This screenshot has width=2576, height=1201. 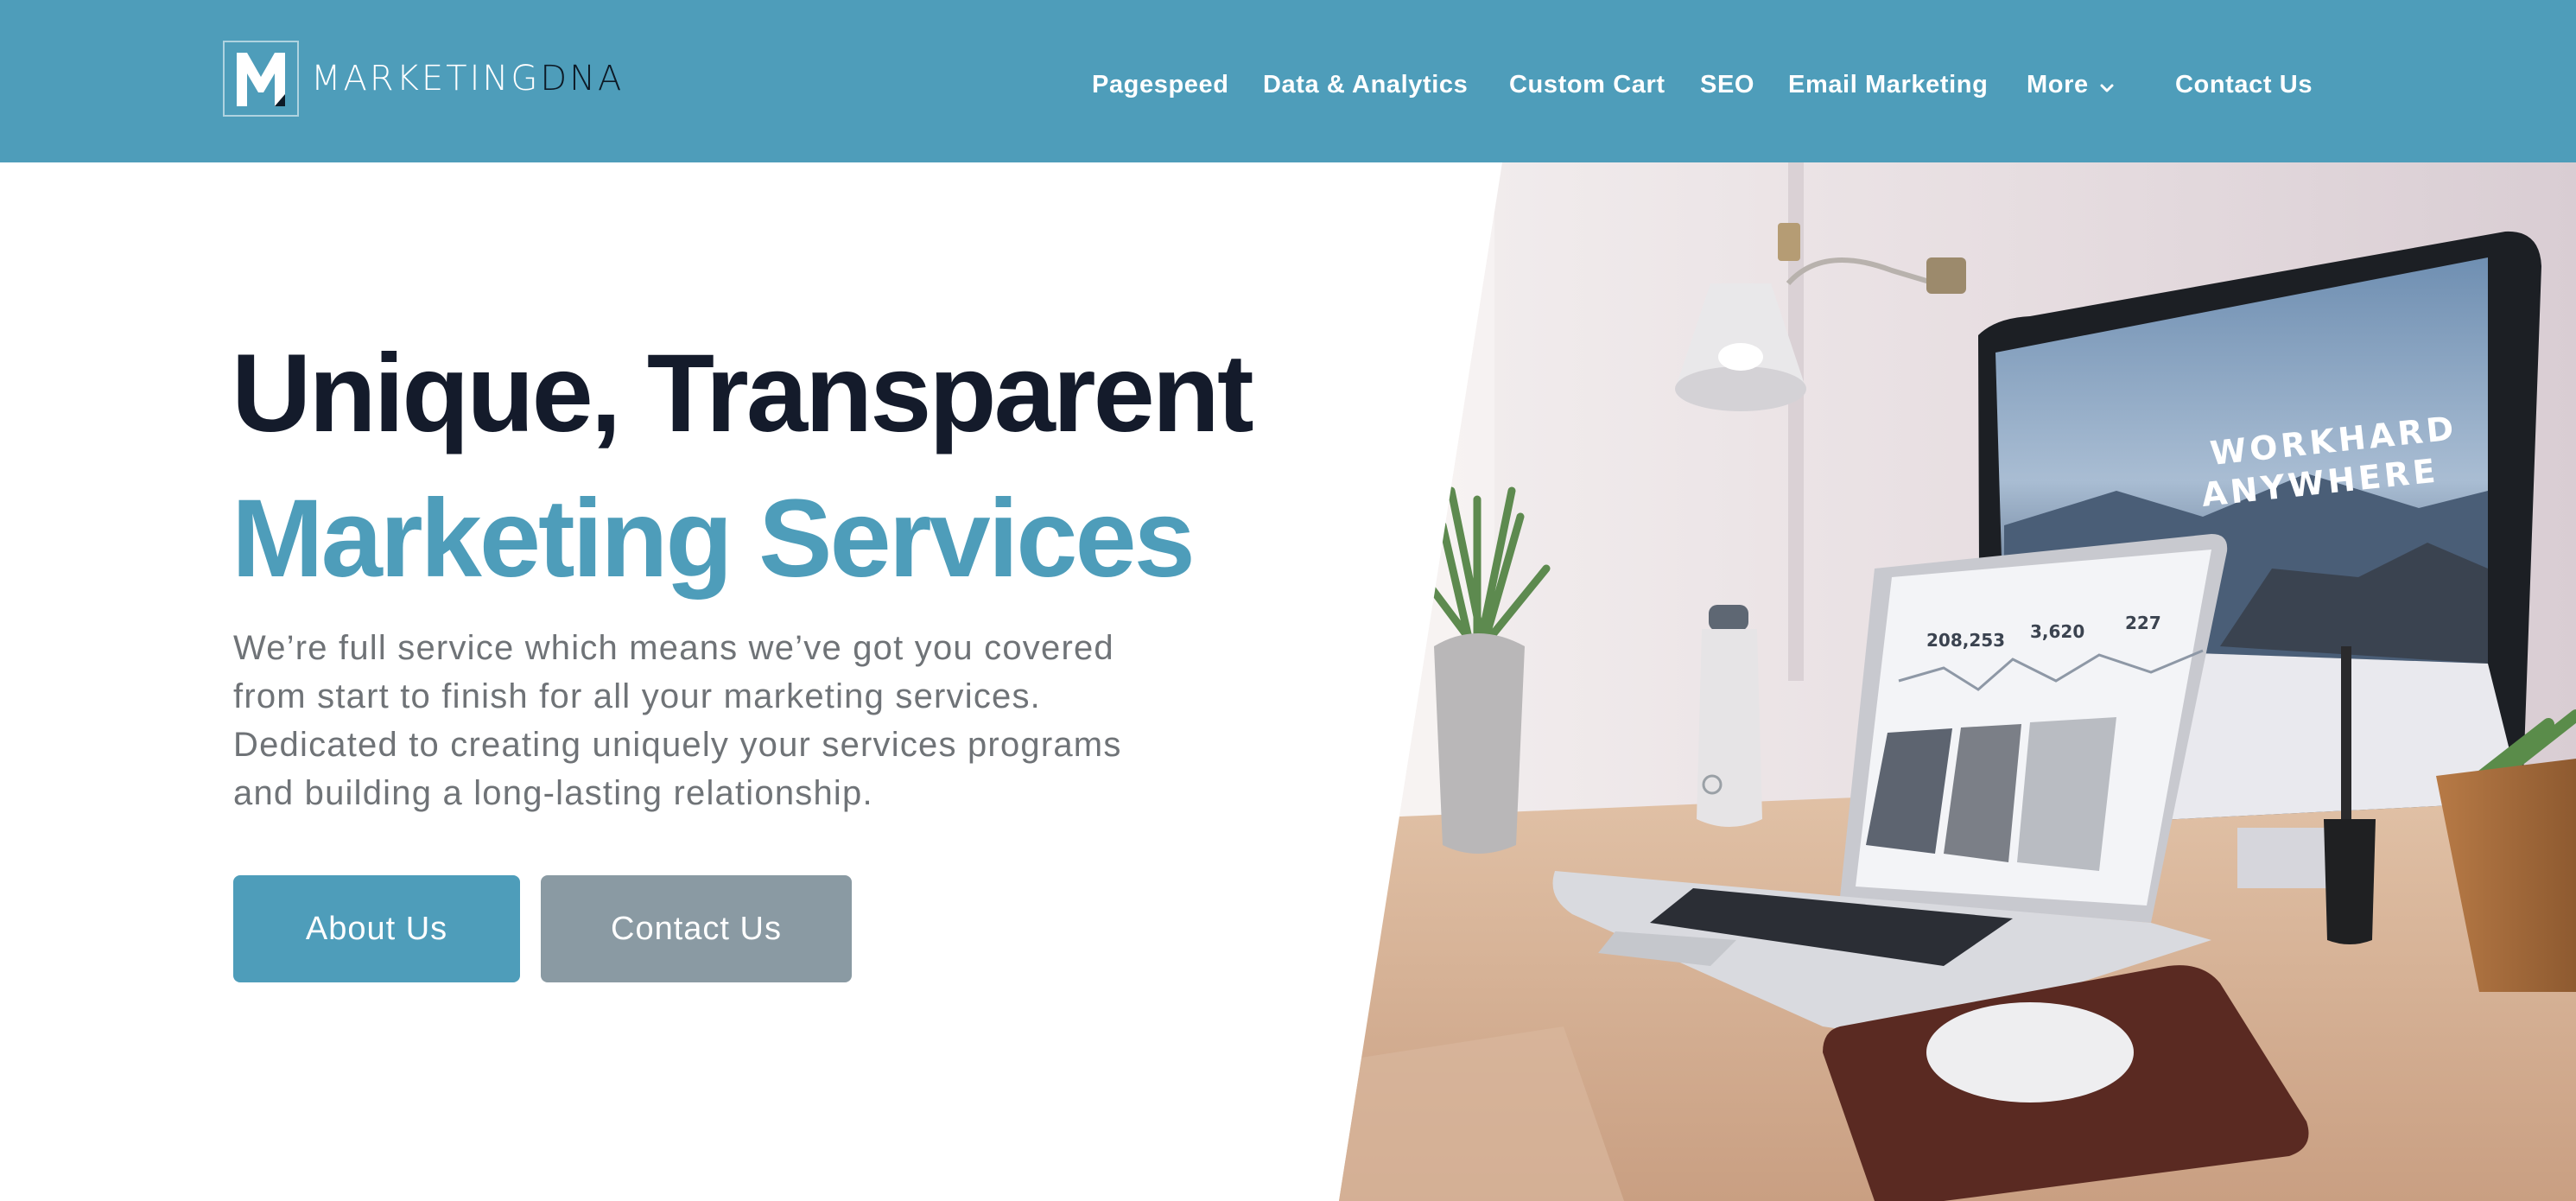 What do you see at coordinates (743, 393) in the screenshot?
I see `hero-title-line-1: Unique, Transparent` at bounding box center [743, 393].